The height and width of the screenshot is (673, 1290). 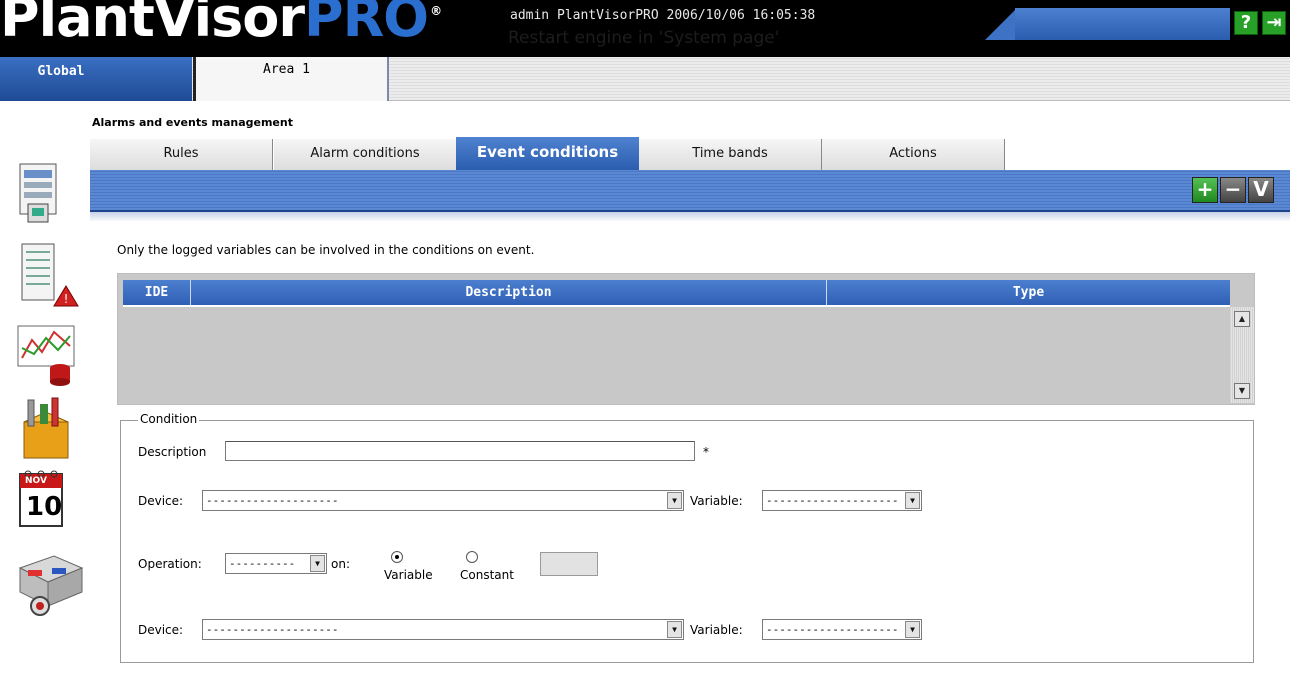 What do you see at coordinates (169, 419) in the screenshot?
I see `condition-legend: Condition` at bounding box center [169, 419].